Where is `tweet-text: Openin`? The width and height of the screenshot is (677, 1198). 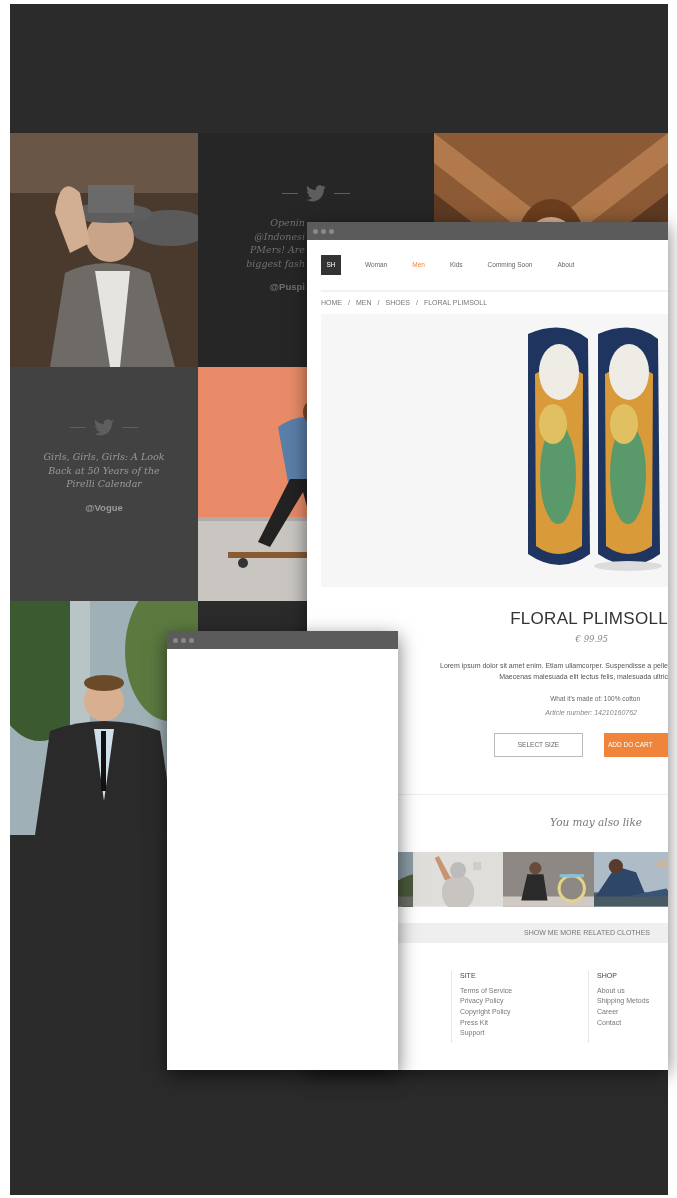
tweet-text: Openin is located at coordinates (287, 223).